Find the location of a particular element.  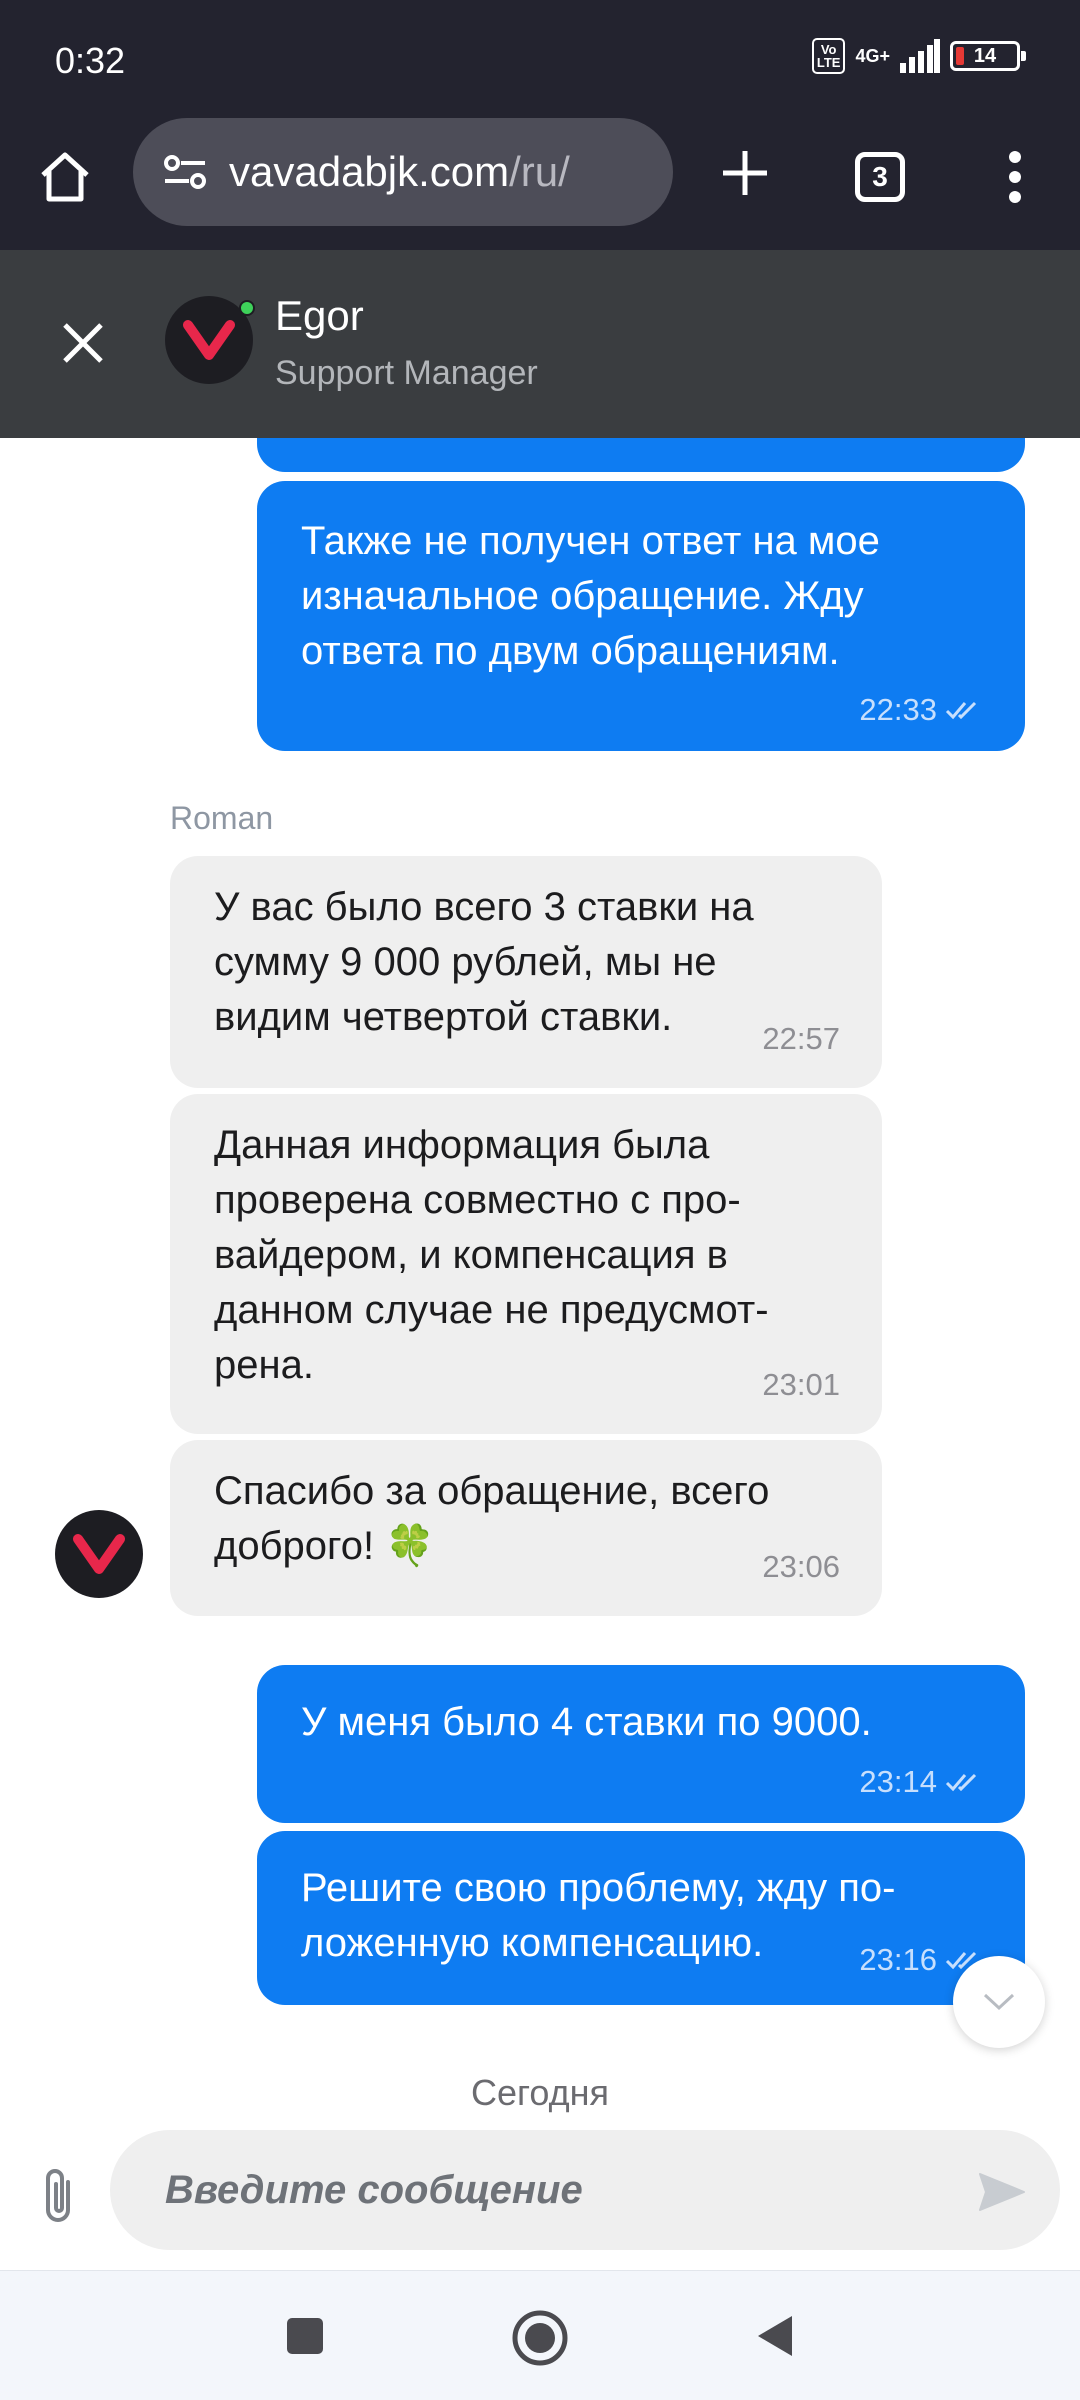

more-vert-icon is located at coordinates (1015, 177).